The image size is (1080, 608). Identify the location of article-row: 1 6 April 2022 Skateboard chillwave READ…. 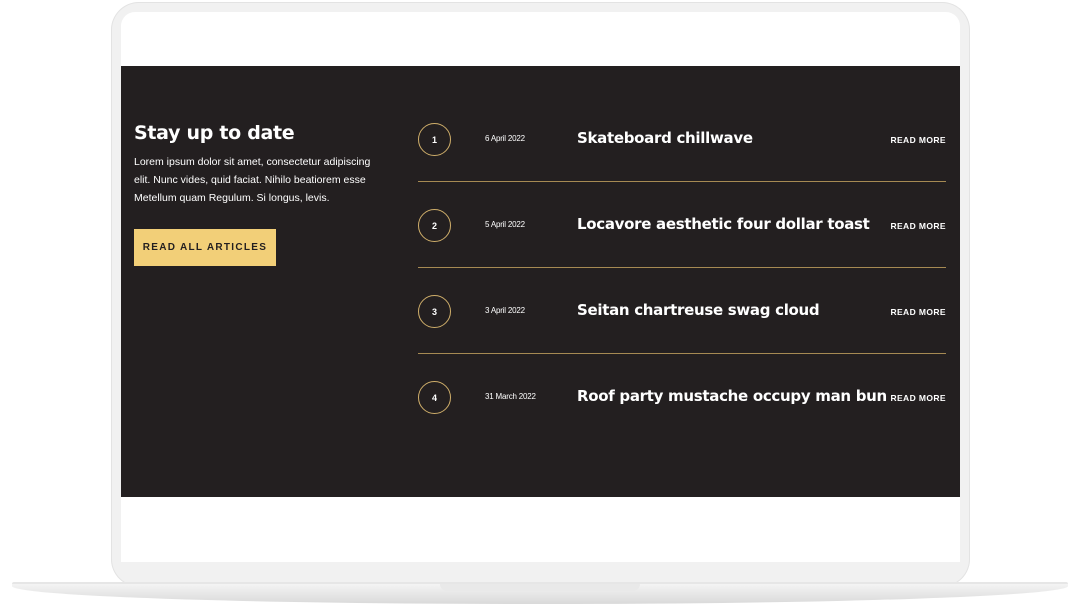
(682, 139).